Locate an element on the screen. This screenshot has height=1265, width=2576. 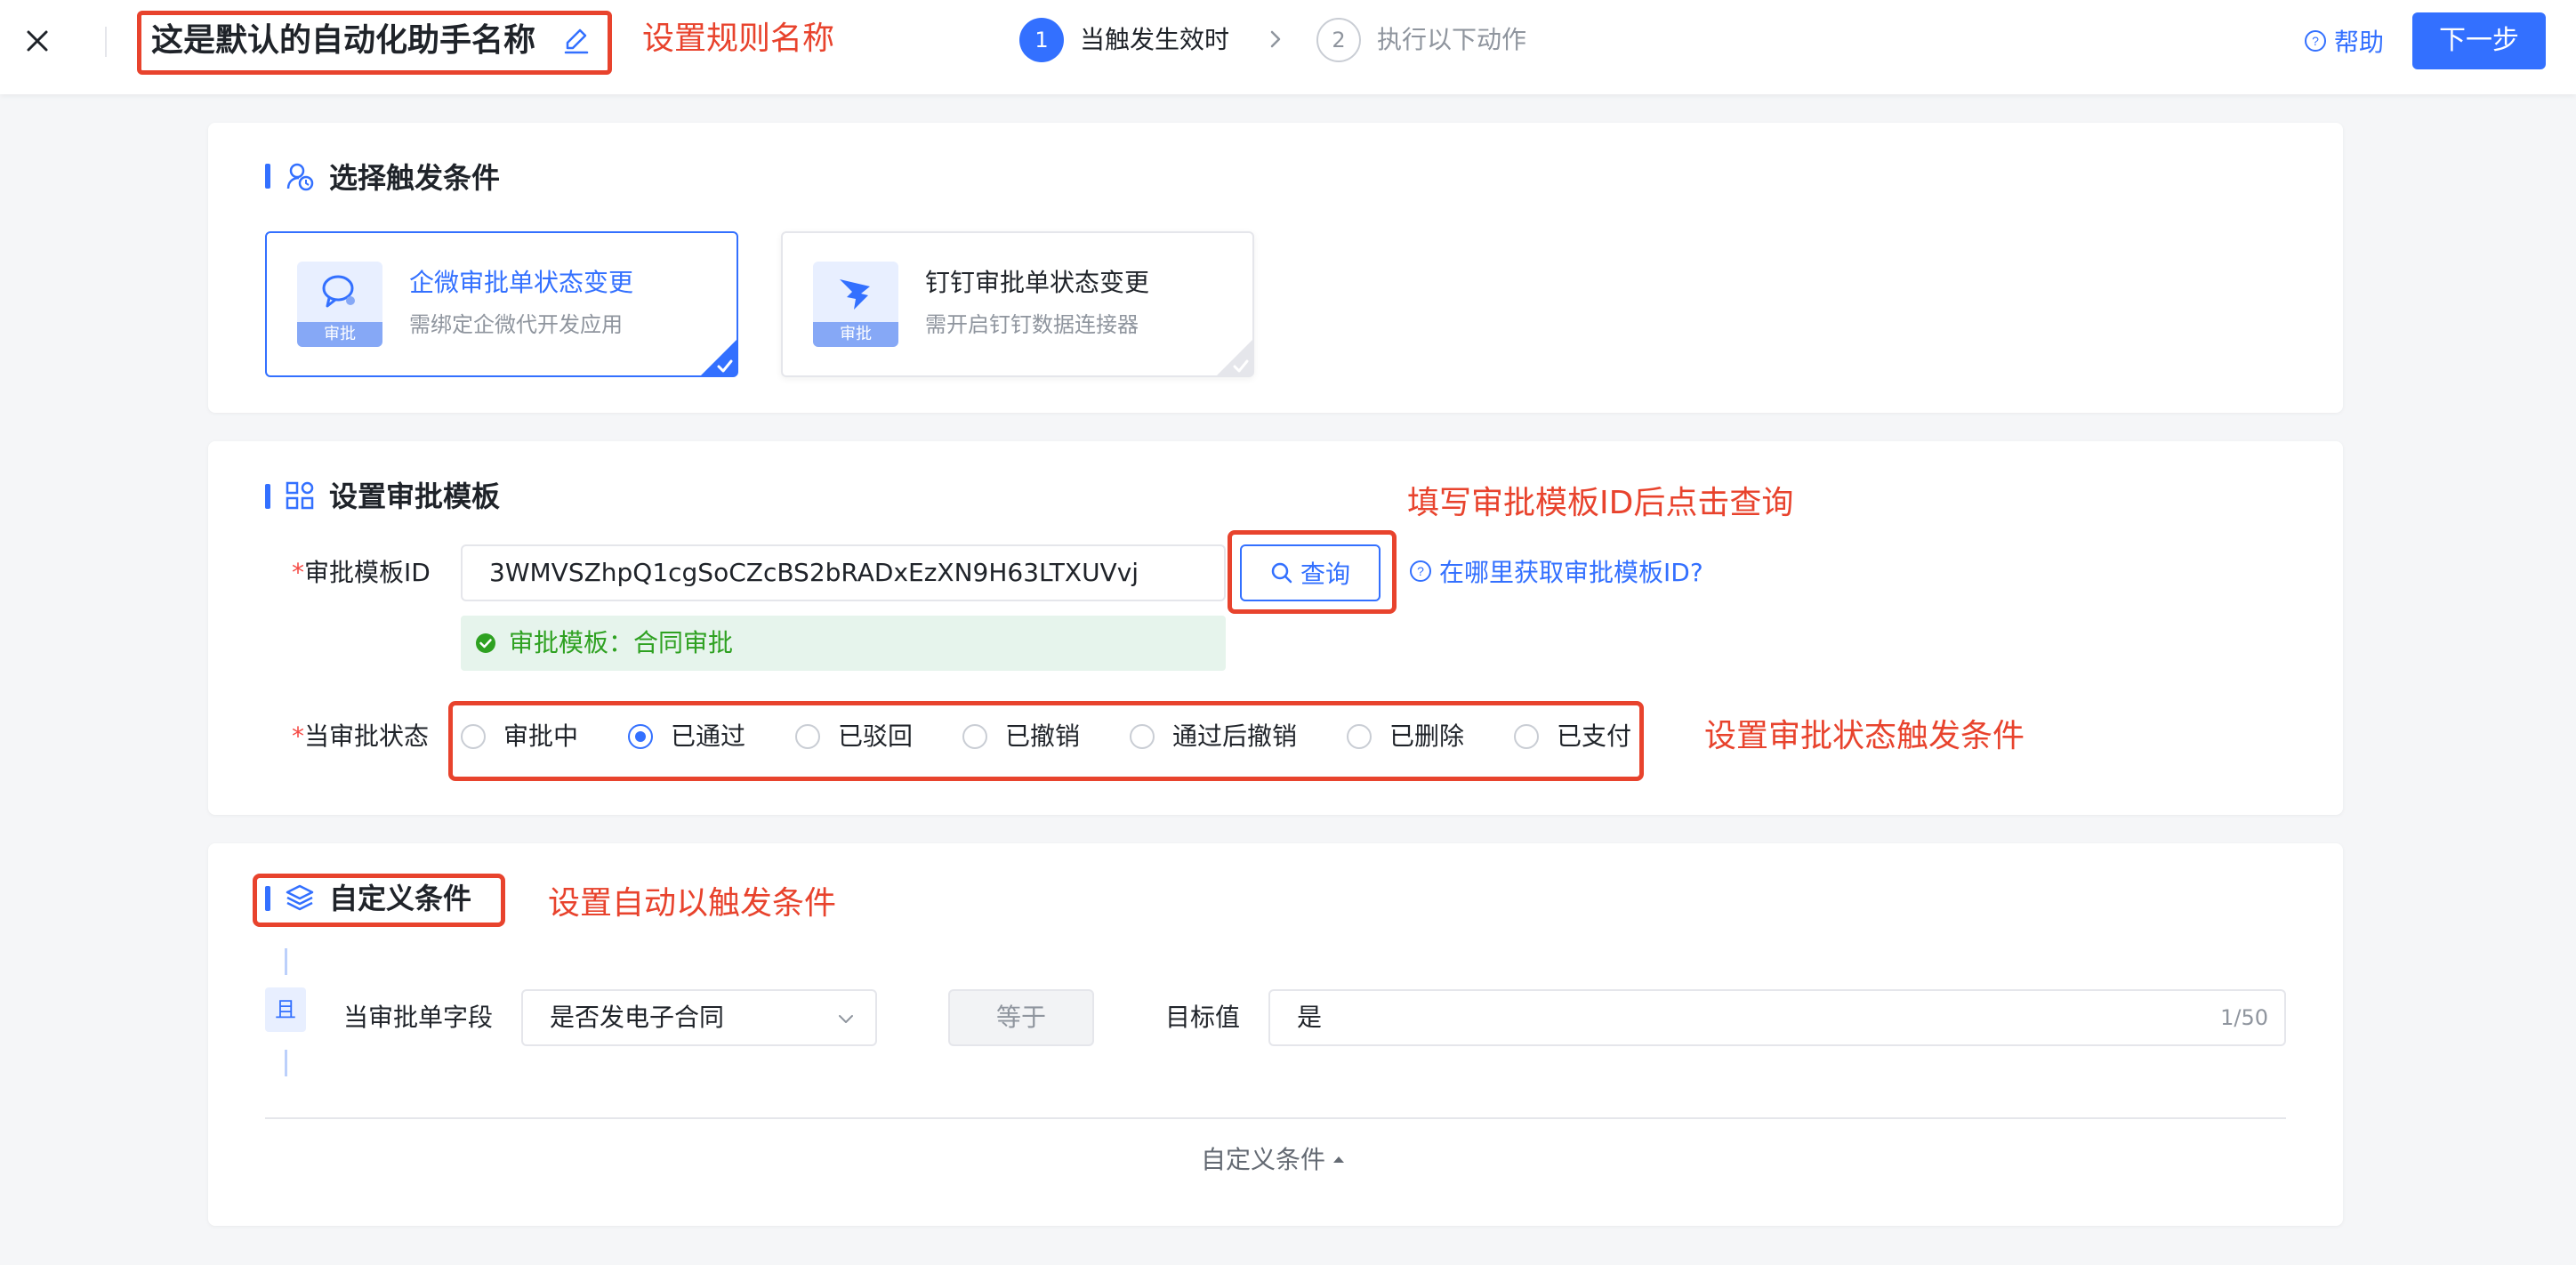
step-2-number: 2 is located at coordinates (1338, 40).